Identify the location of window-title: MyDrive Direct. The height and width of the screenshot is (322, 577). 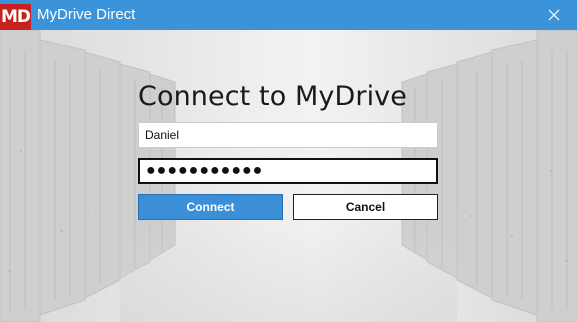
(86, 14).